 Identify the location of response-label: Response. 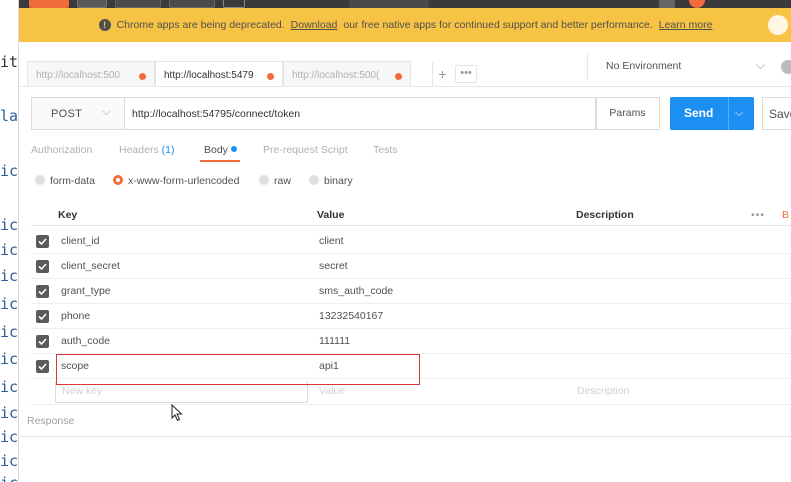
(51, 421).